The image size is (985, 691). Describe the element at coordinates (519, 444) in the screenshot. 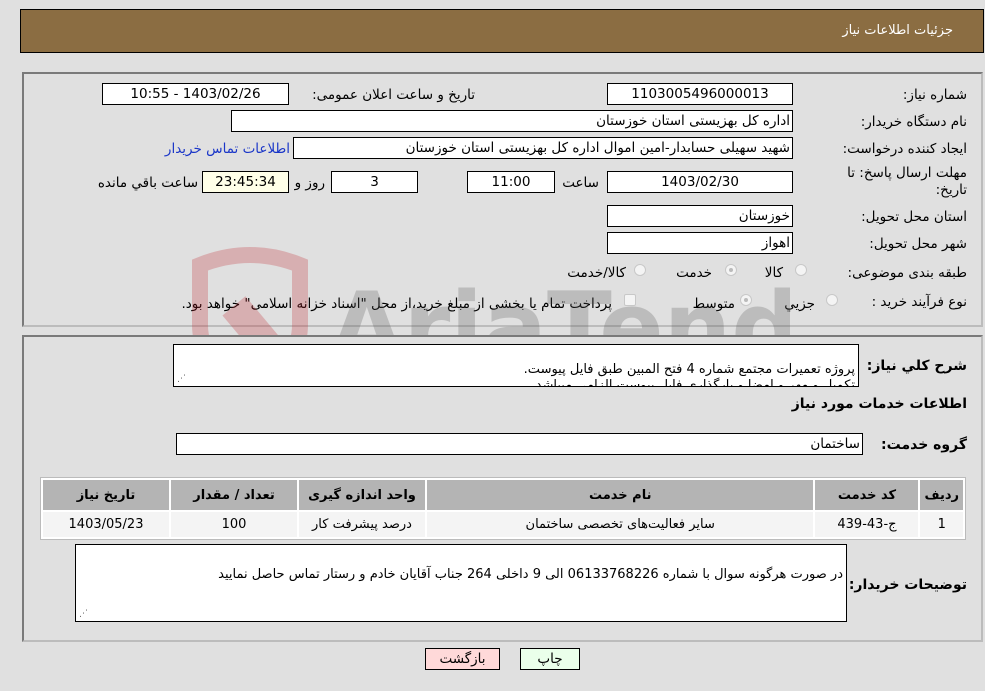

I see `service-group-field: ساختمان` at that location.